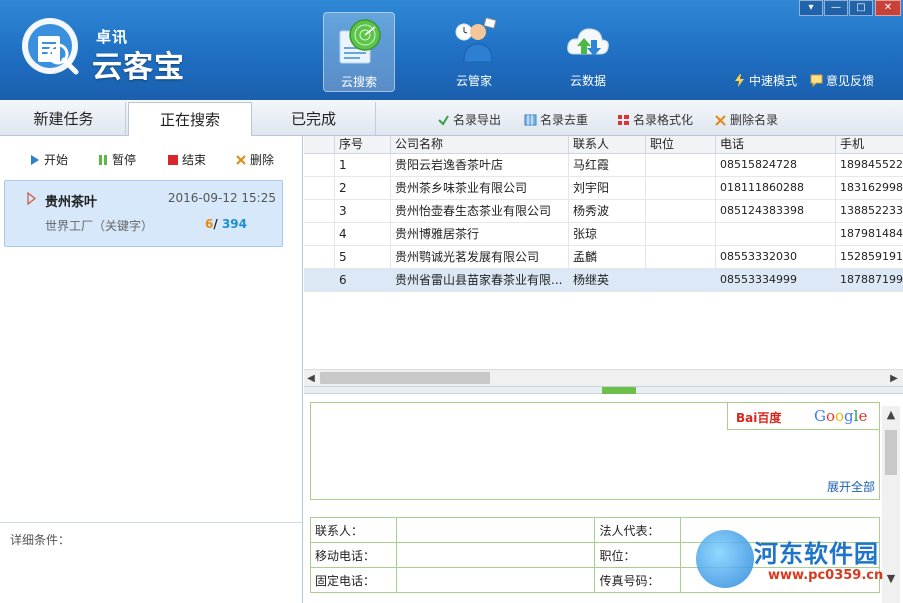 This screenshot has height=603, width=903. What do you see at coordinates (836, 8) in the screenshot?
I see `minimize-button: —` at bounding box center [836, 8].